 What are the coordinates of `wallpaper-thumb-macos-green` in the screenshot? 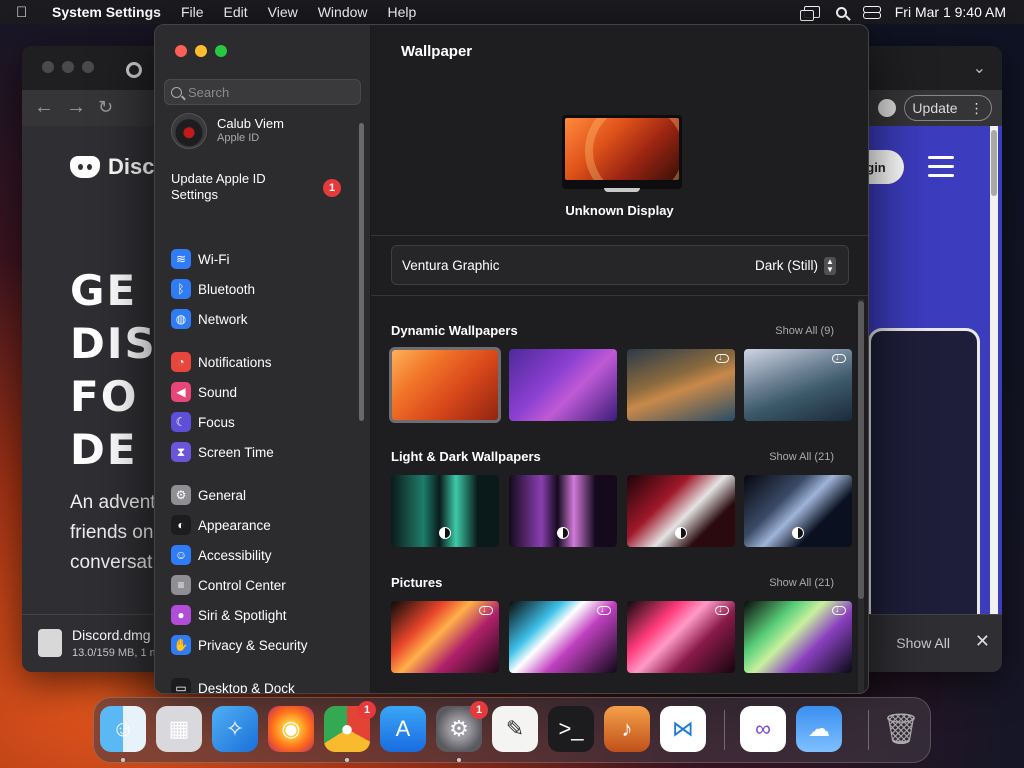 It's located at (445, 511).